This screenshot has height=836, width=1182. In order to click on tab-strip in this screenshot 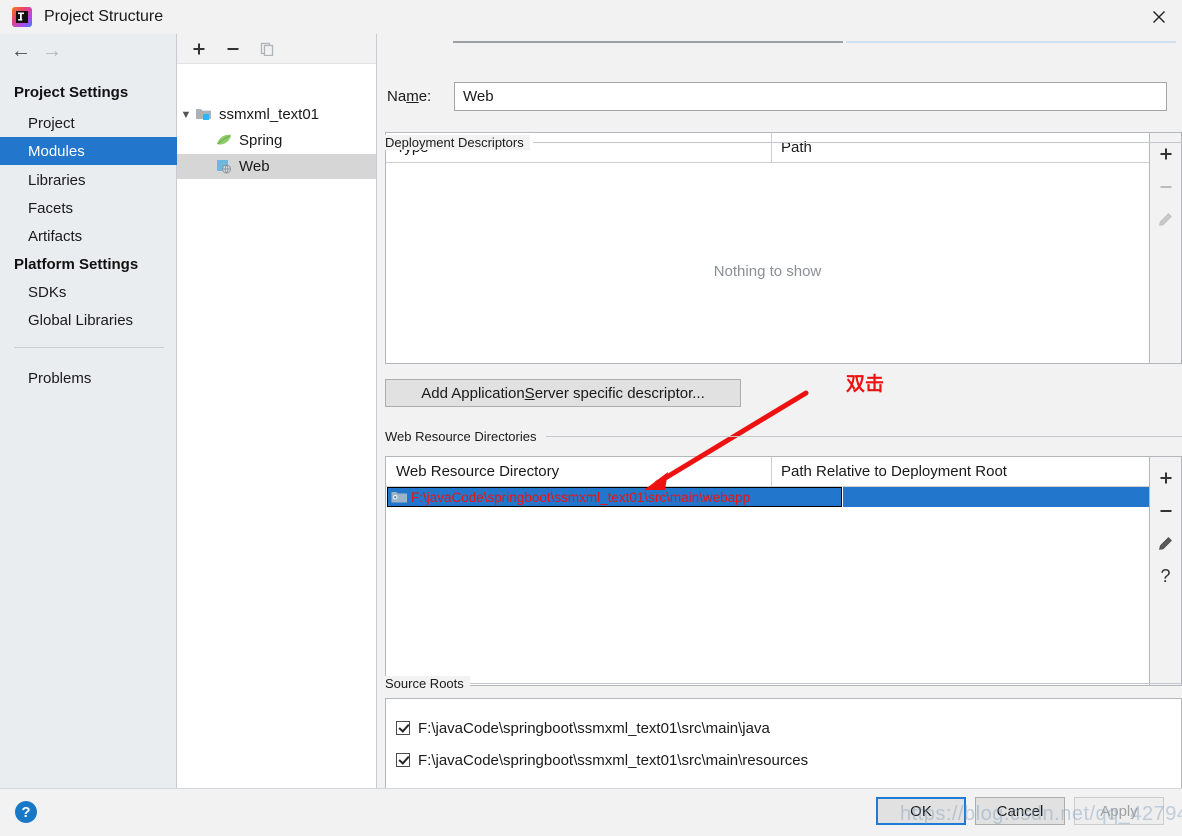, I will do `click(781, 42)`.